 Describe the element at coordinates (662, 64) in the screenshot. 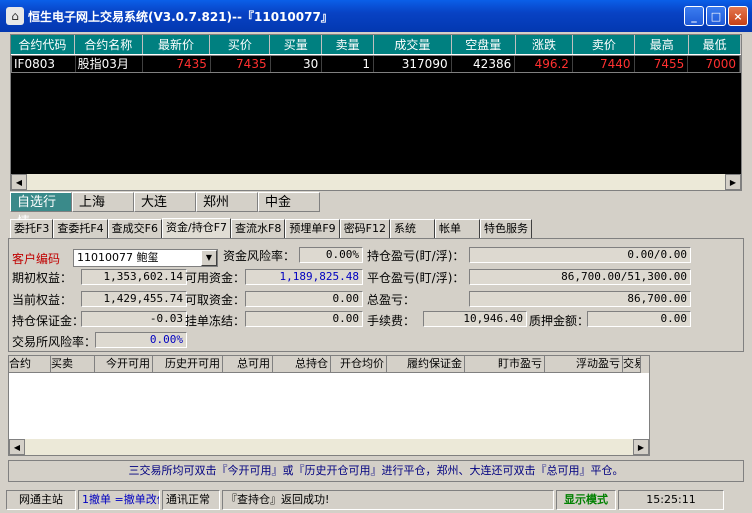

I see `cell-high: 7455` at that location.